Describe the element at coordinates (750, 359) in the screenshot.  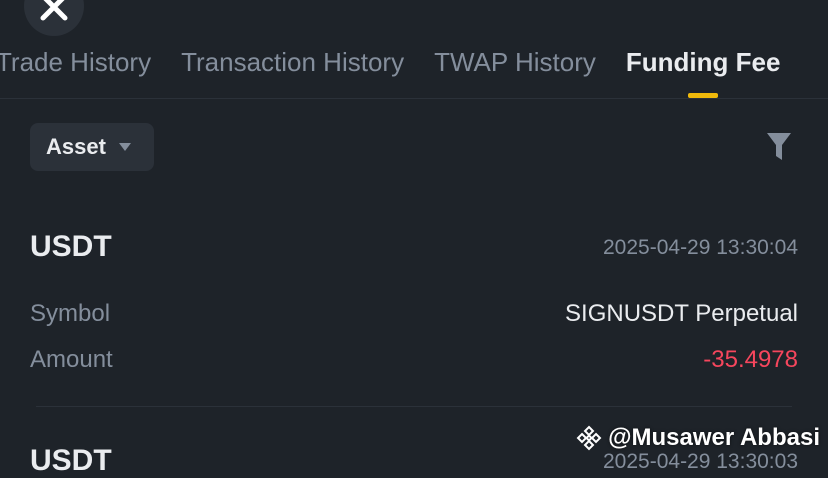
I see `amount-value: -35.4978` at that location.